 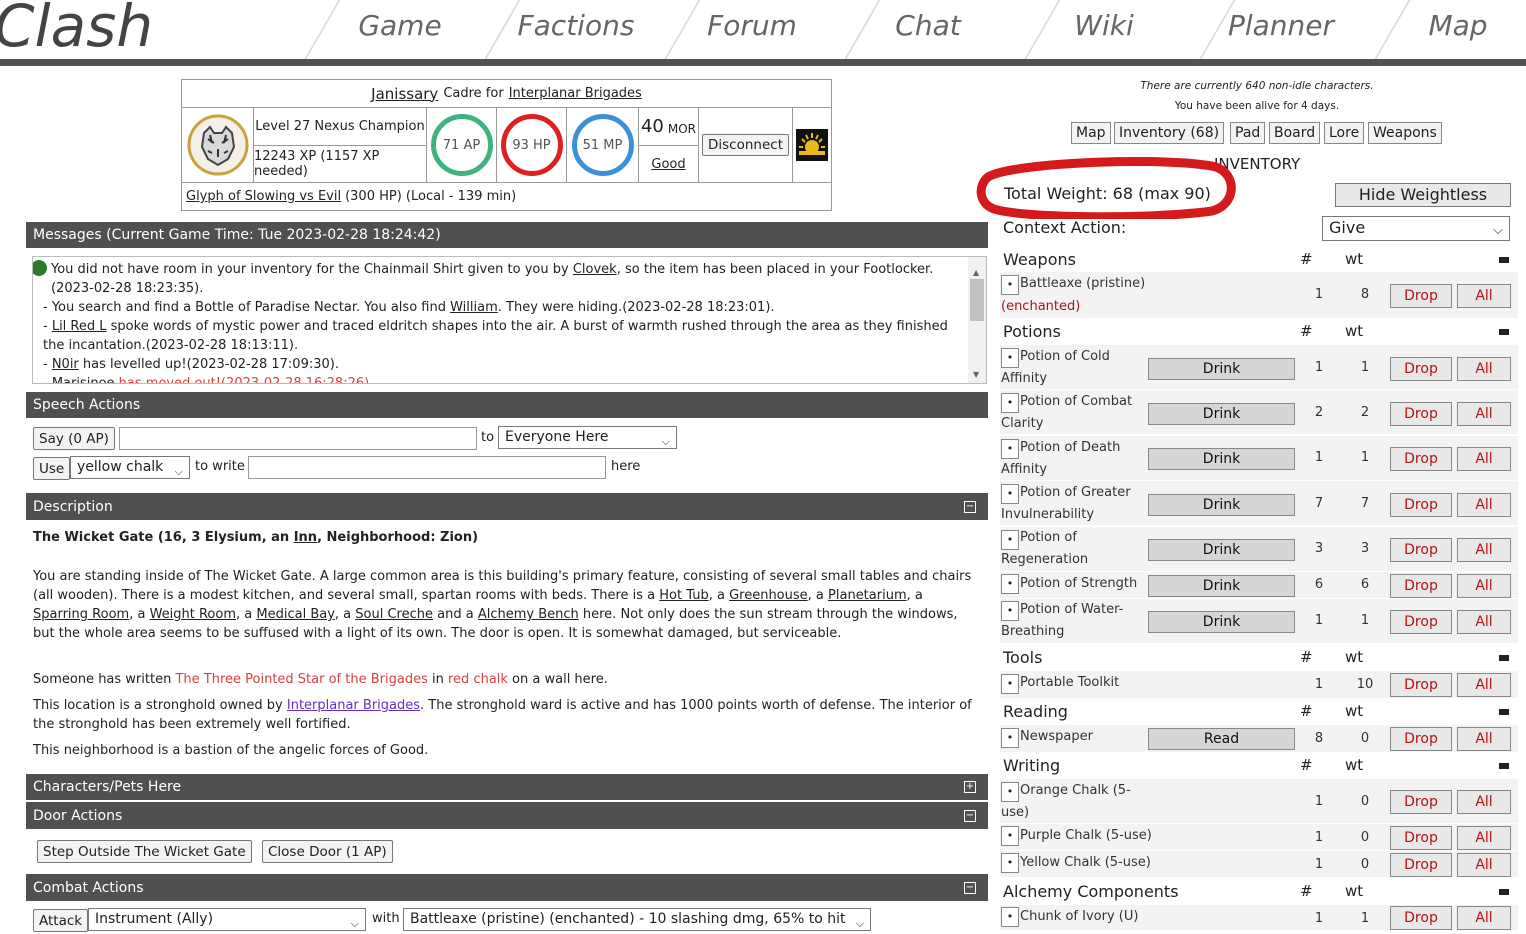 I want to click on hot-tub-link: Hot Tub, so click(x=683, y=595).